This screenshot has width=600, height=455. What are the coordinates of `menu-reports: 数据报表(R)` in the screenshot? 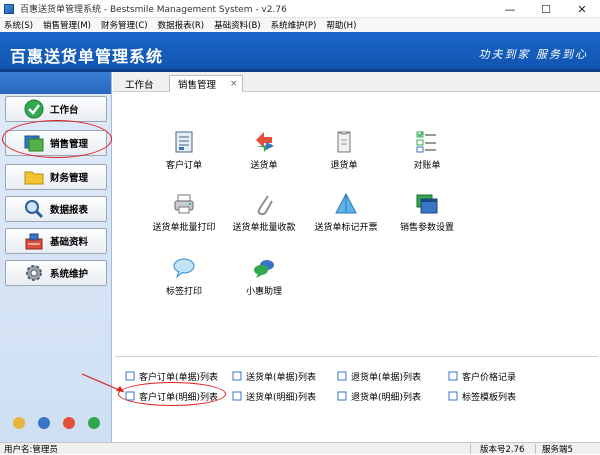 It's located at (181, 25).